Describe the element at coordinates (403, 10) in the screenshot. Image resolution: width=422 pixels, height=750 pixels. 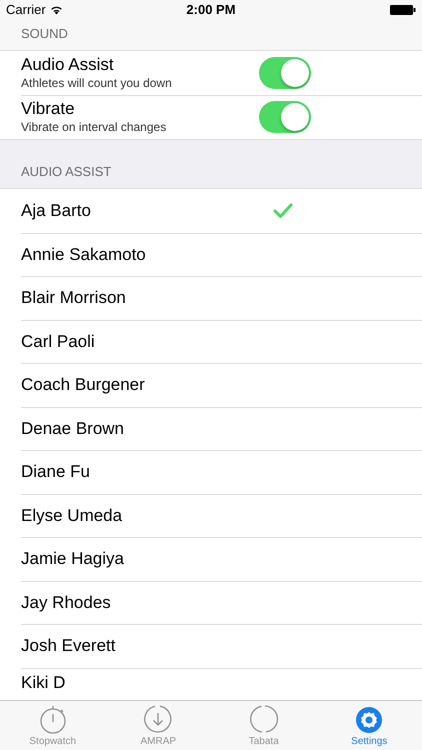
I see `battery-icon` at that location.